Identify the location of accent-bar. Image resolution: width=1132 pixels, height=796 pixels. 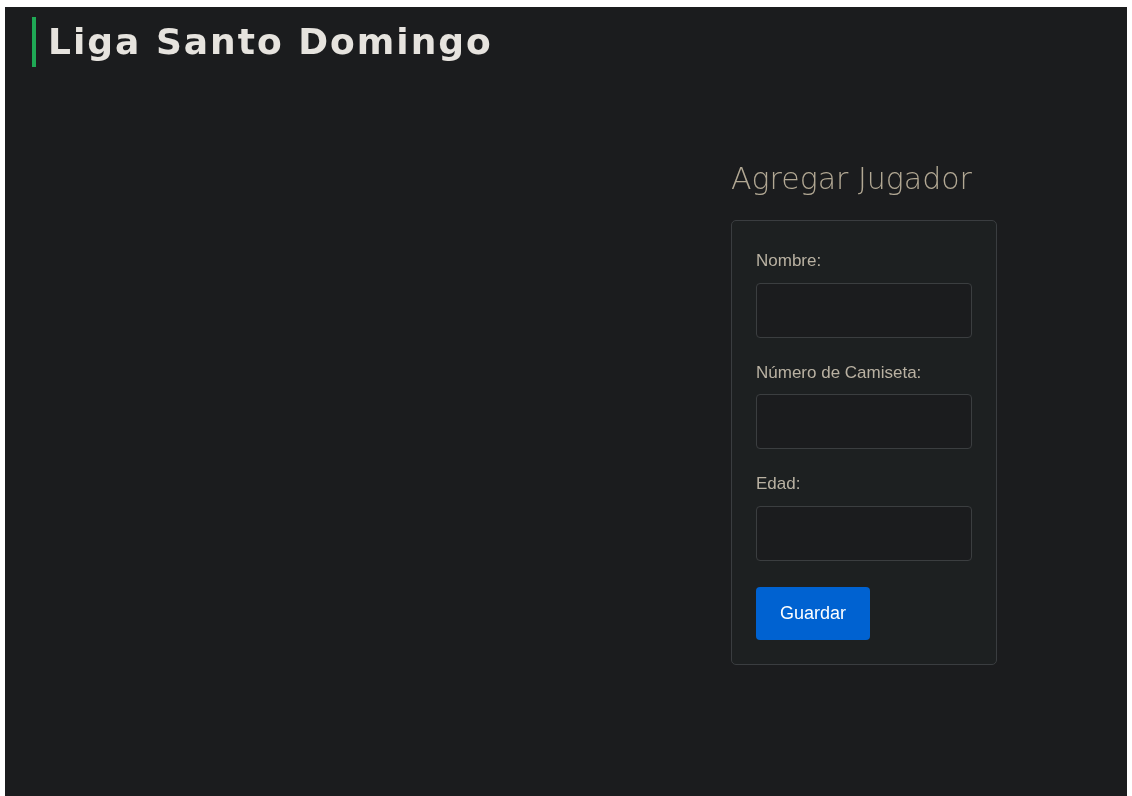
(34, 42).